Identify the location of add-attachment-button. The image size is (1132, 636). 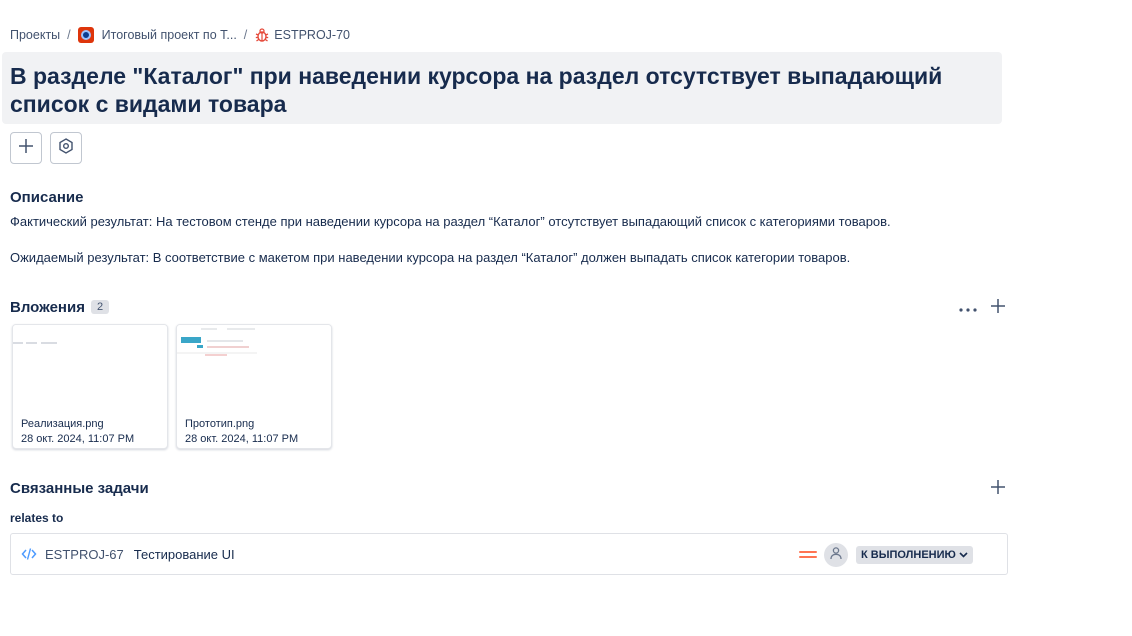
(998, 308).